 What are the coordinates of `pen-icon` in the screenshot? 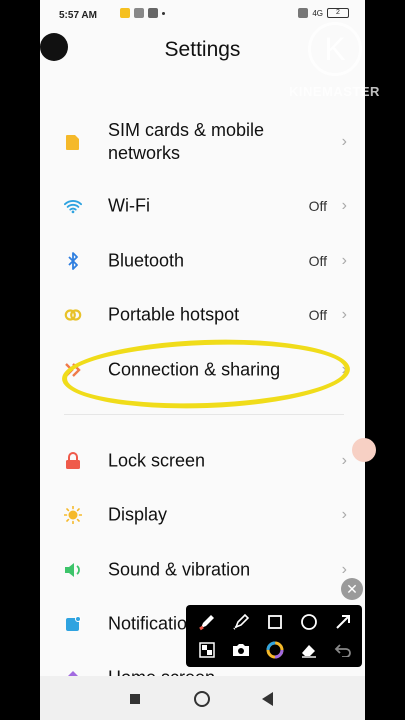 It's located at (207, 622).